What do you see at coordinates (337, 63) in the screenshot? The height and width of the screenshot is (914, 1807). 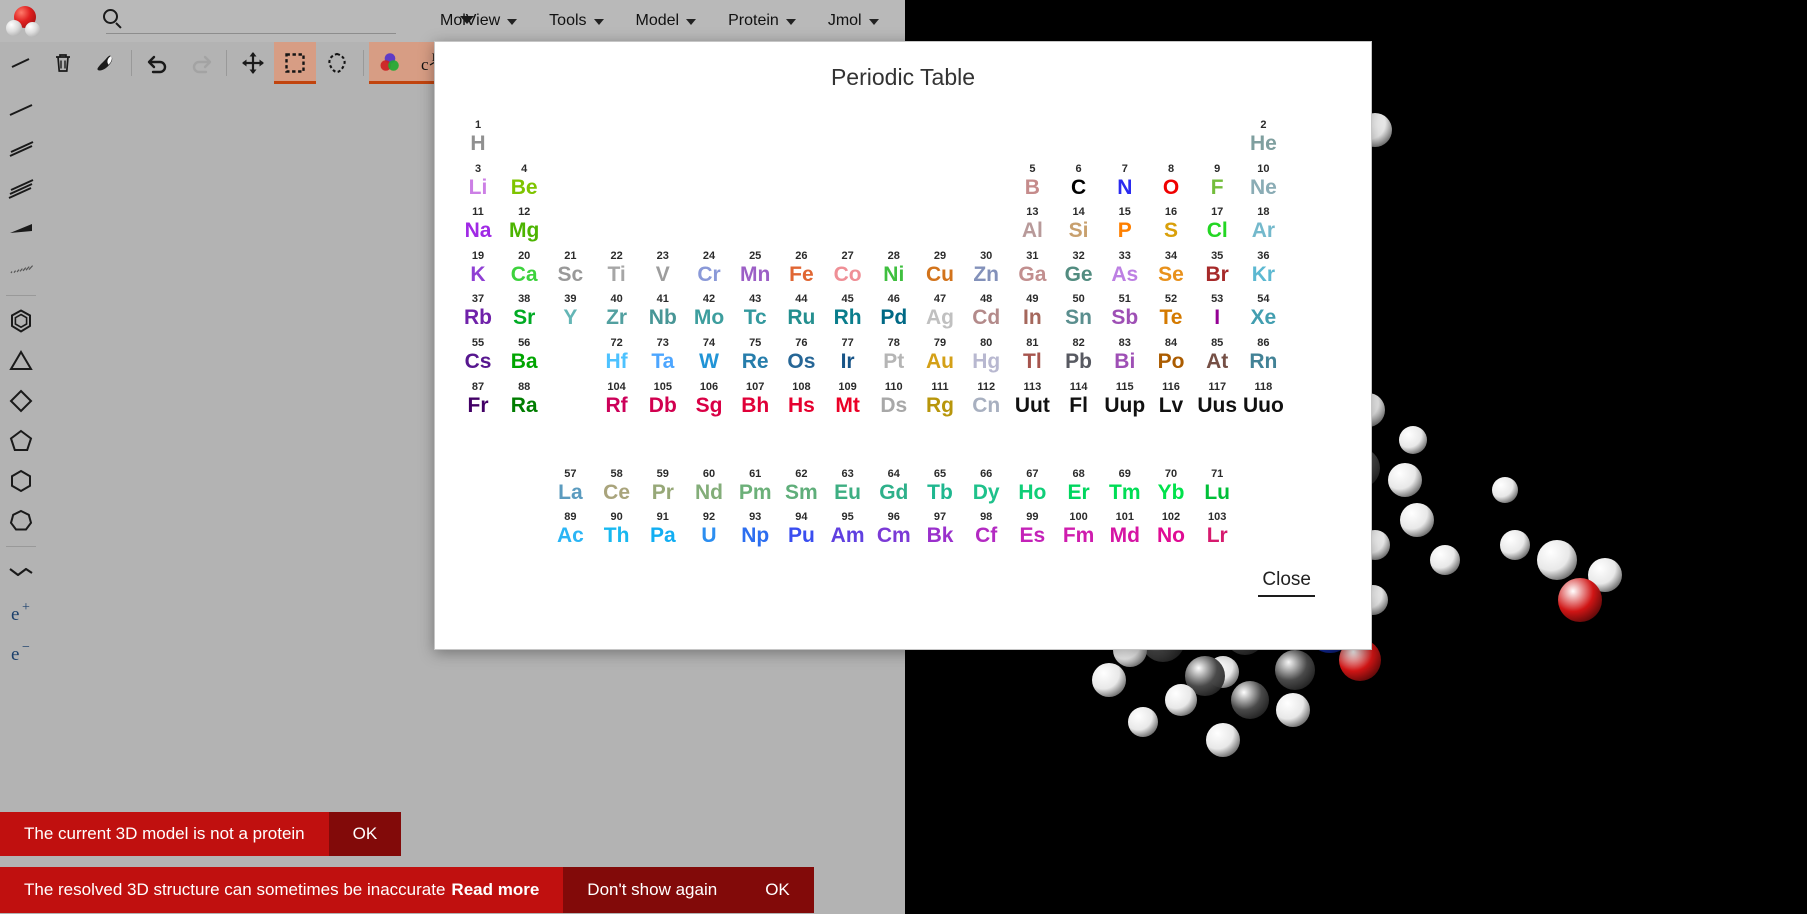 I see `lasso-select-tool` at bounding box center [337, 63].